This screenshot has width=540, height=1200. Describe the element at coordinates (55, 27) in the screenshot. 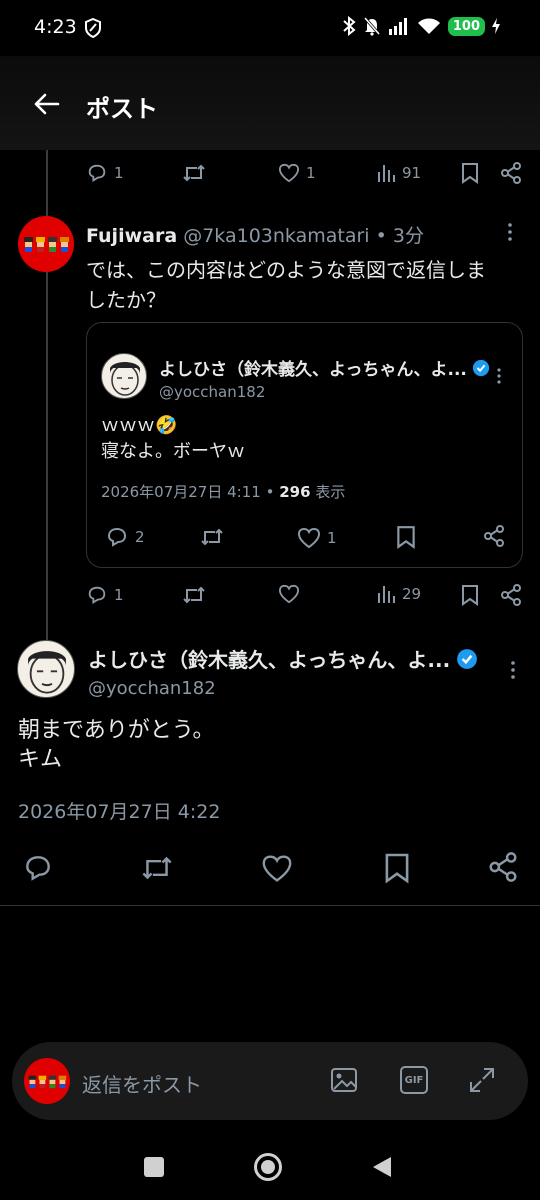

I see `status-time: 4:23` at that location.